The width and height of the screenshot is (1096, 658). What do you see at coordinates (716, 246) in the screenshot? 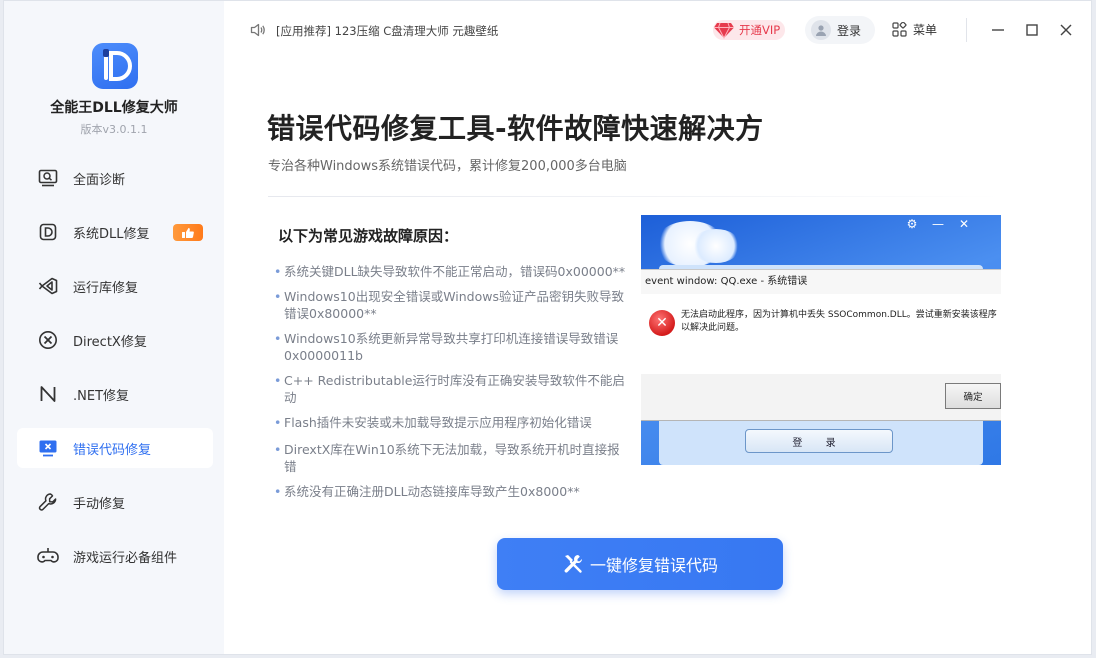
I see `cloud-shape` at bounding box center [716, 246].